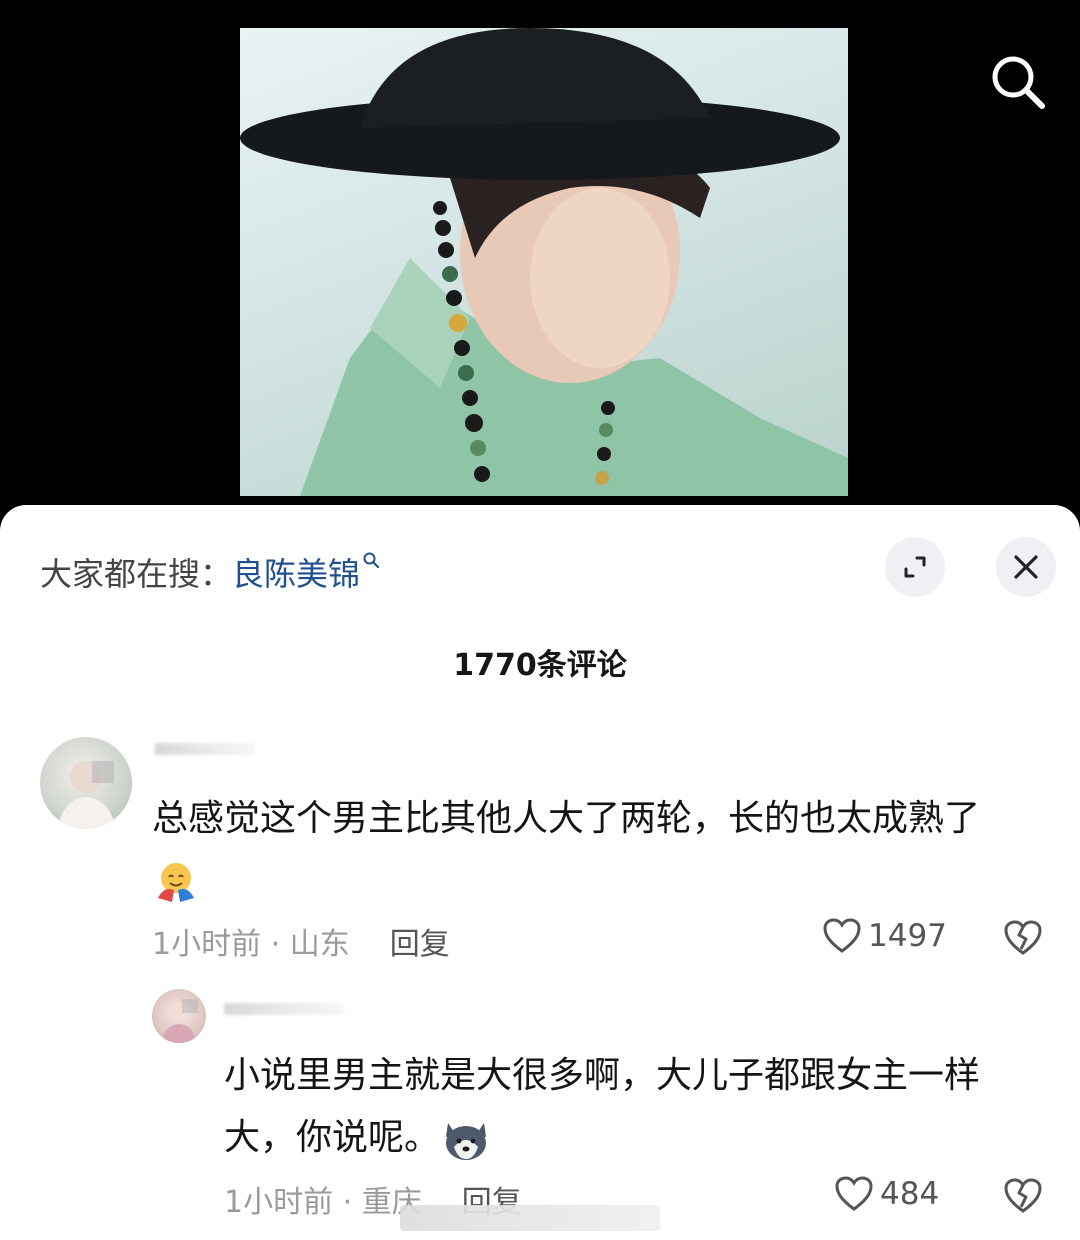 The width and height of the screenshot is (1080, 1240). I want to click on husky-emoji-icon, so click(466, 1141).